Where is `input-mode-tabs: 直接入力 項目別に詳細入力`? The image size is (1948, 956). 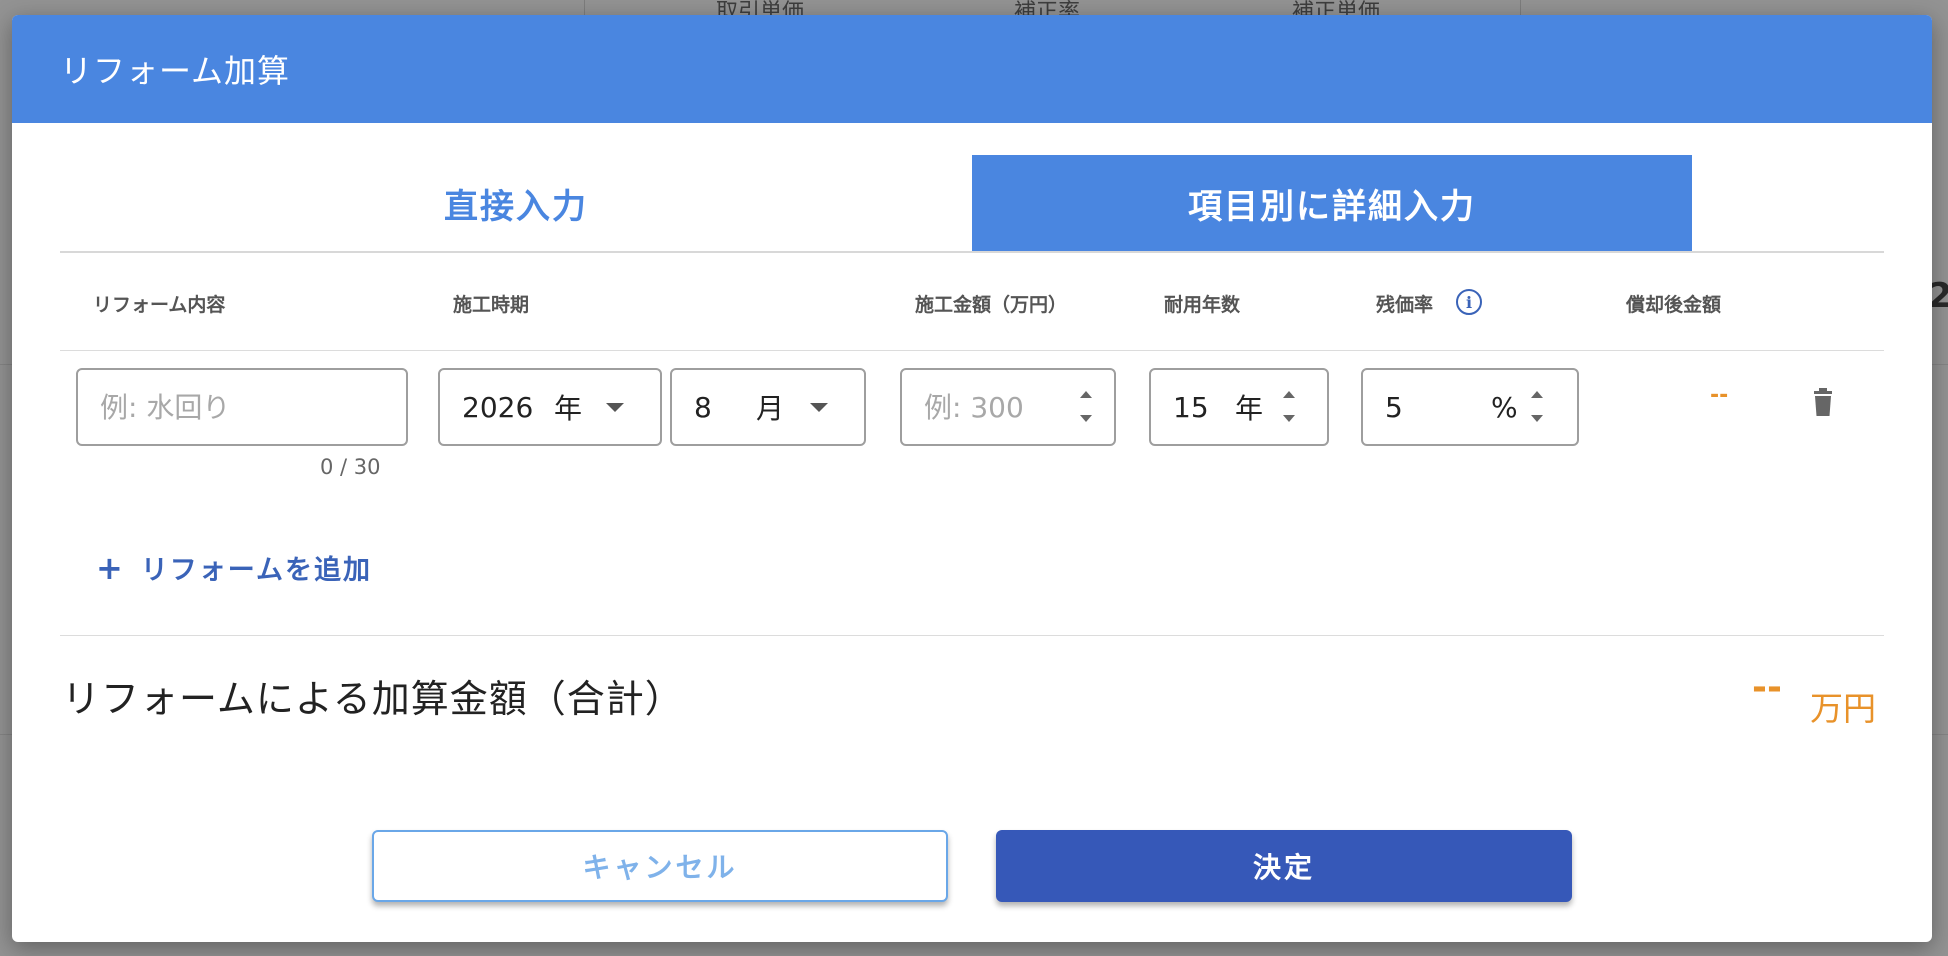 input-mode-tabs: 直接入力 項目別に詳細入力 is located at coordinates (972, 204).